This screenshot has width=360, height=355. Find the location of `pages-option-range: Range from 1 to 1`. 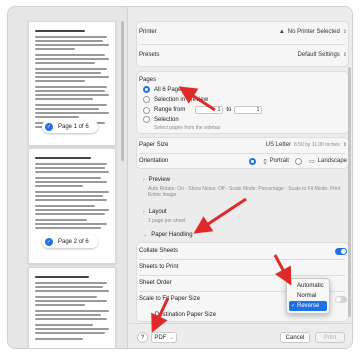

pages-option-range: Range from 1 to 1 is located at coordinates (204, 110).